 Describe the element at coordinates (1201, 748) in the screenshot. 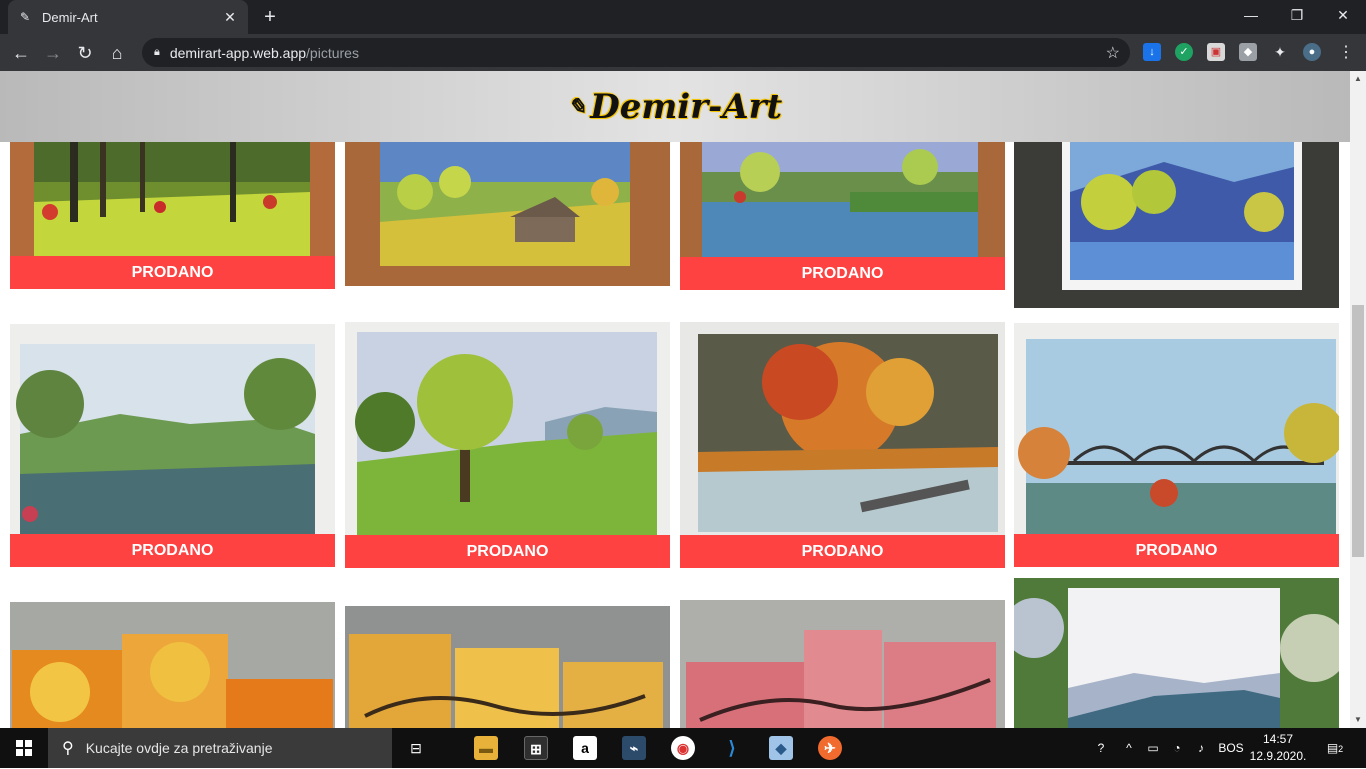

I see `volume-icon: ♪` at that location.